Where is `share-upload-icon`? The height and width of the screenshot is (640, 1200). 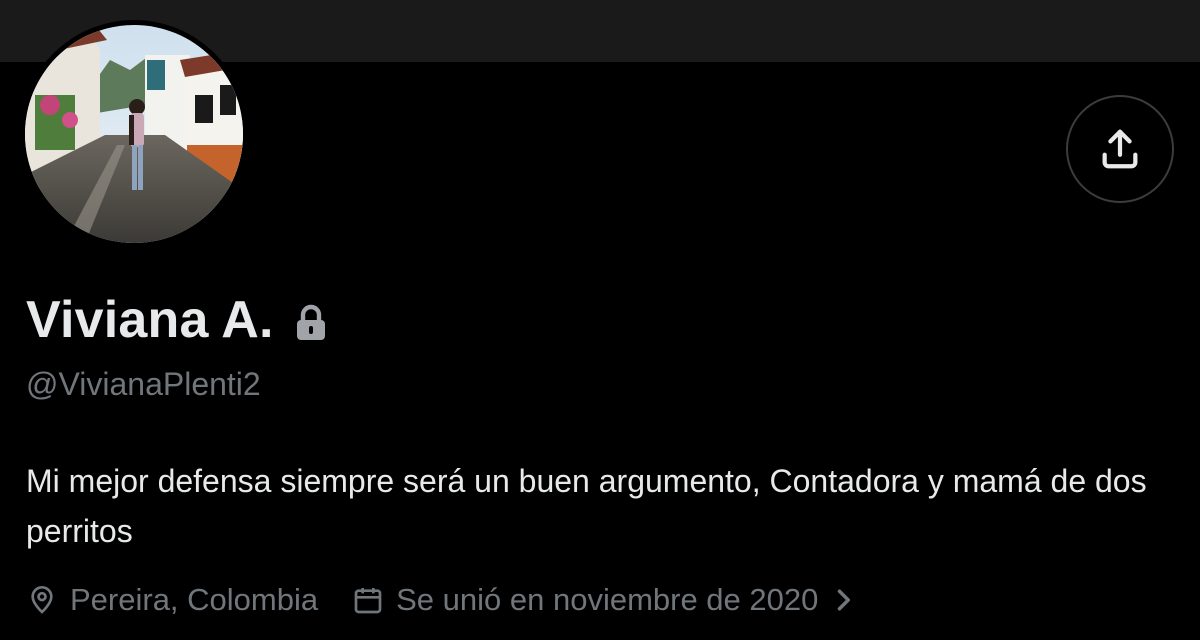
share-upload-icon is located at coordinates (1120, 149).